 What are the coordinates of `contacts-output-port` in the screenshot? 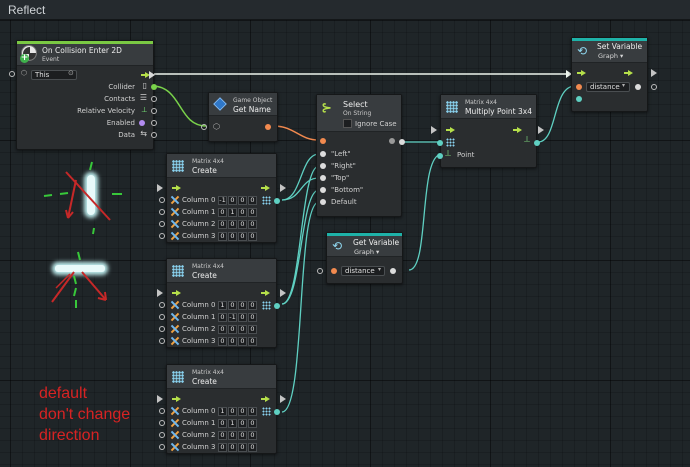 It's located at (154, 99).